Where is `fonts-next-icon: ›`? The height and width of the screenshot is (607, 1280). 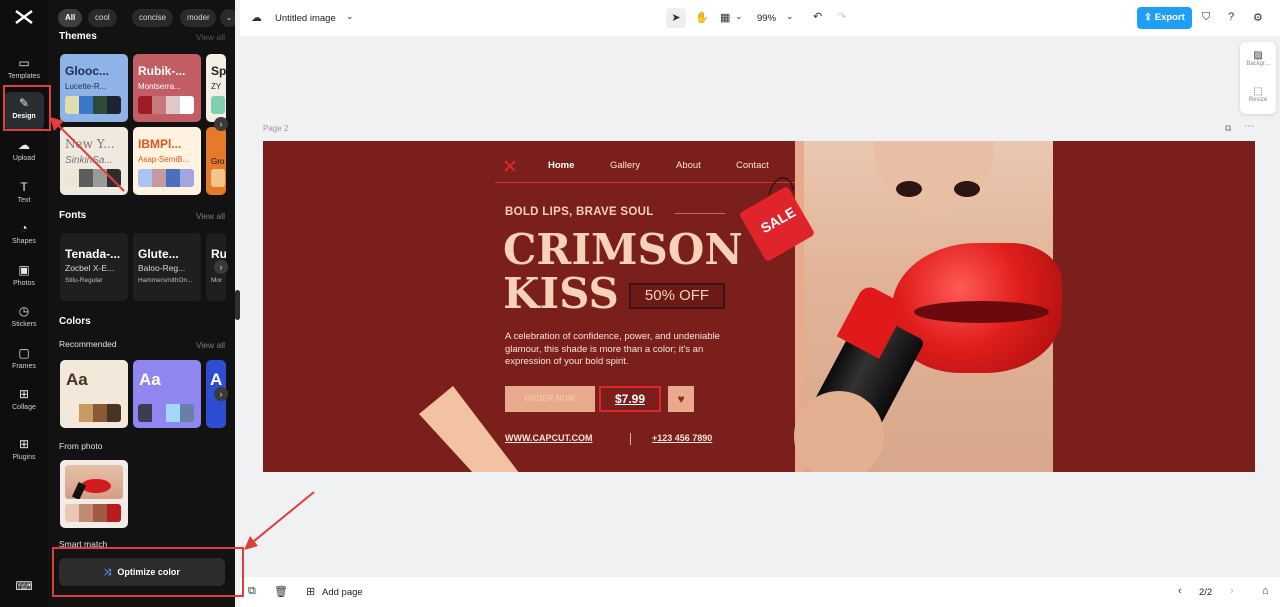 fonts-next-icon: › is located at coordinates (221, 267).